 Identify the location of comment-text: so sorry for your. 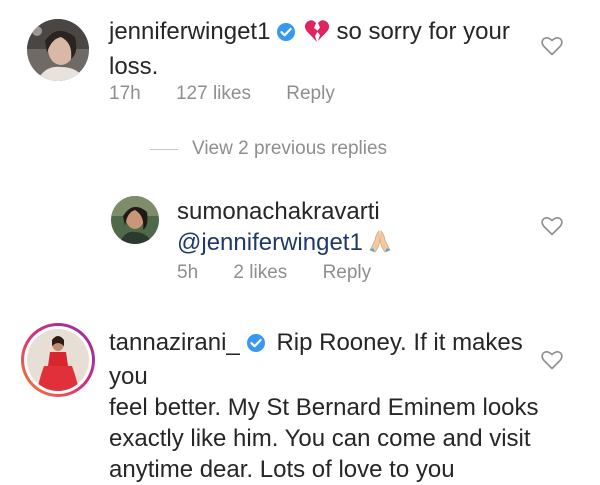
(423, 31).